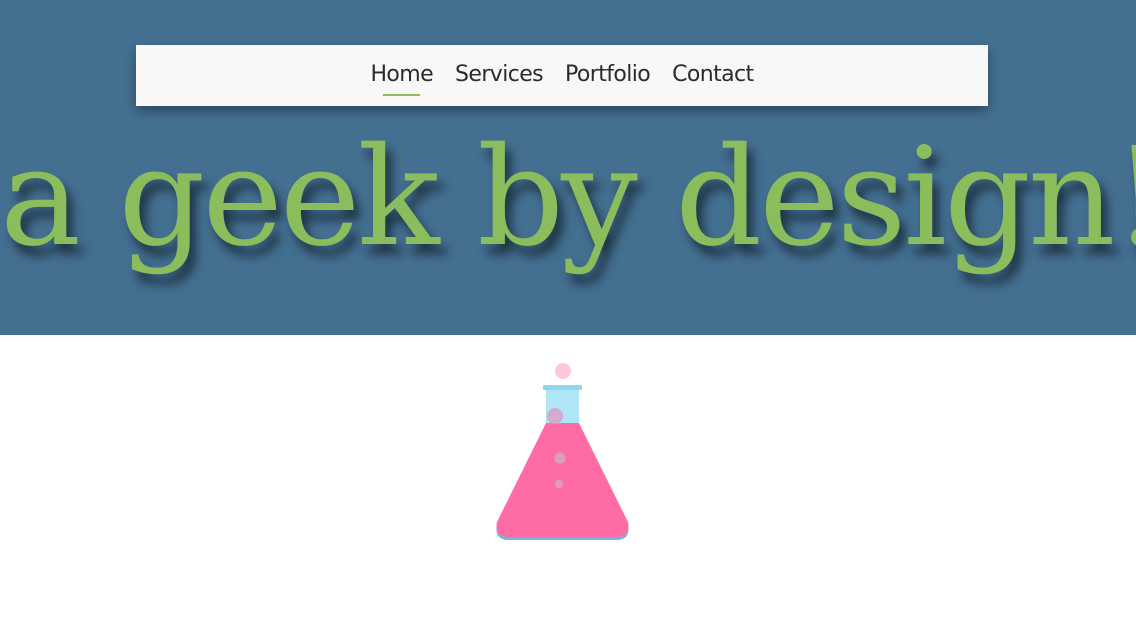  Describe the element at coordinates (713, 67) in the screenshot. I see `nav-link-contact: Contact` at that location.